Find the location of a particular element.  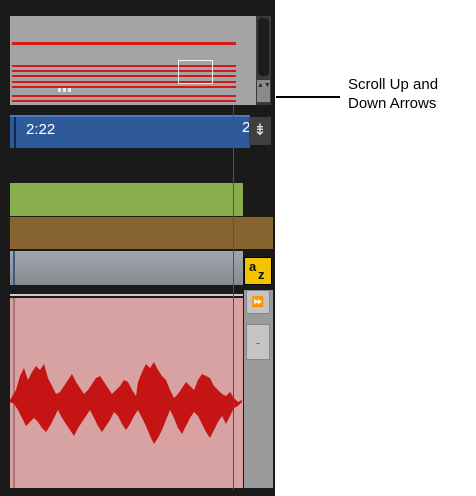

track-gray is located at coordinates (126, 268).